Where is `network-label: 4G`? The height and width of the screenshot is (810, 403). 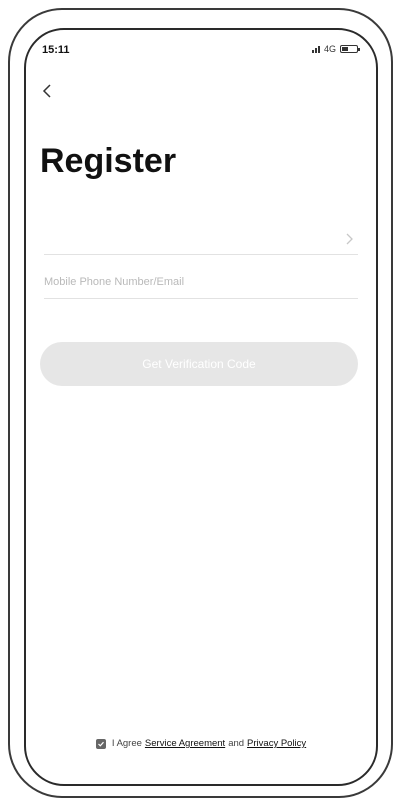
network-label: 4G is located at coordinates (329, 49).